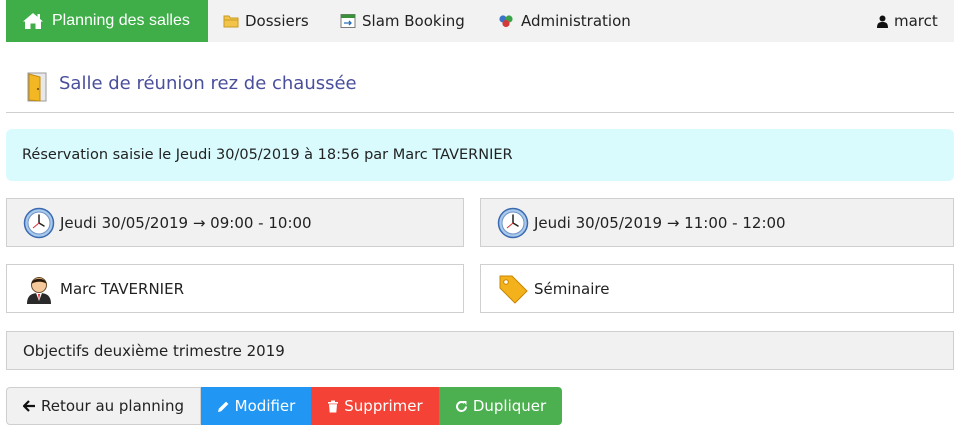 The width and height of the screenshot is (958, 434). What do you see at coordinates (882, 21) in the screenshot?
I see `user-icon` at bounding box center [882, 21].